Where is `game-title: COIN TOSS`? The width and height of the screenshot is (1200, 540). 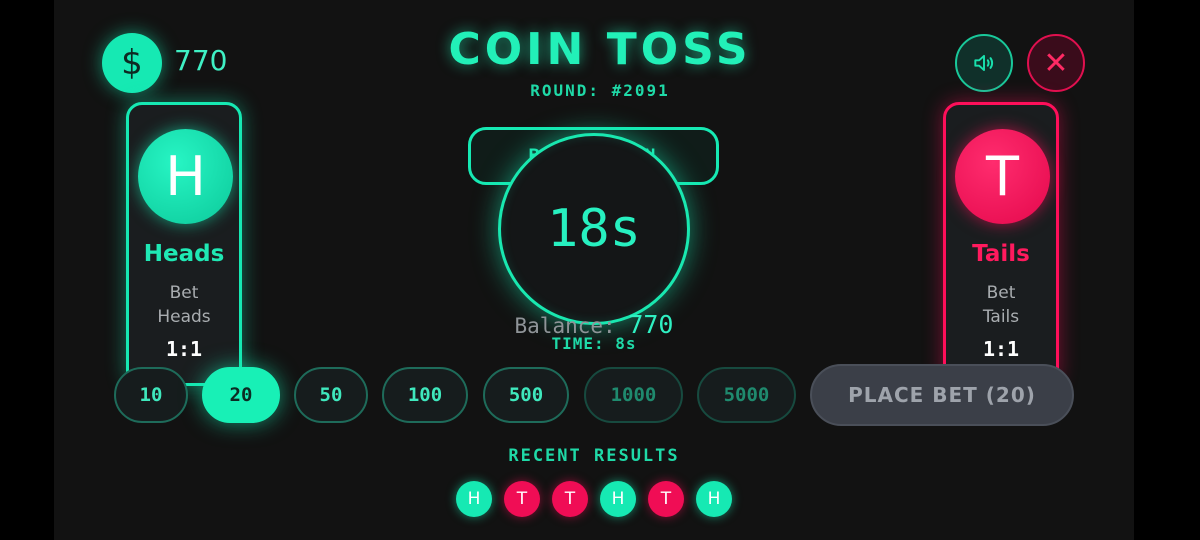
game-title: COIN TOSS is located at coordinates (600, 49).